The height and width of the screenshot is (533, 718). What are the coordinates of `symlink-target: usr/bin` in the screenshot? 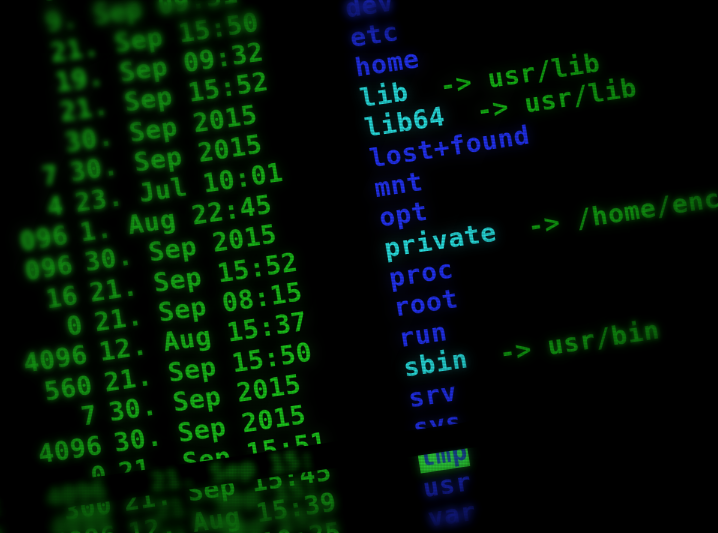 It's located at (603, 339).